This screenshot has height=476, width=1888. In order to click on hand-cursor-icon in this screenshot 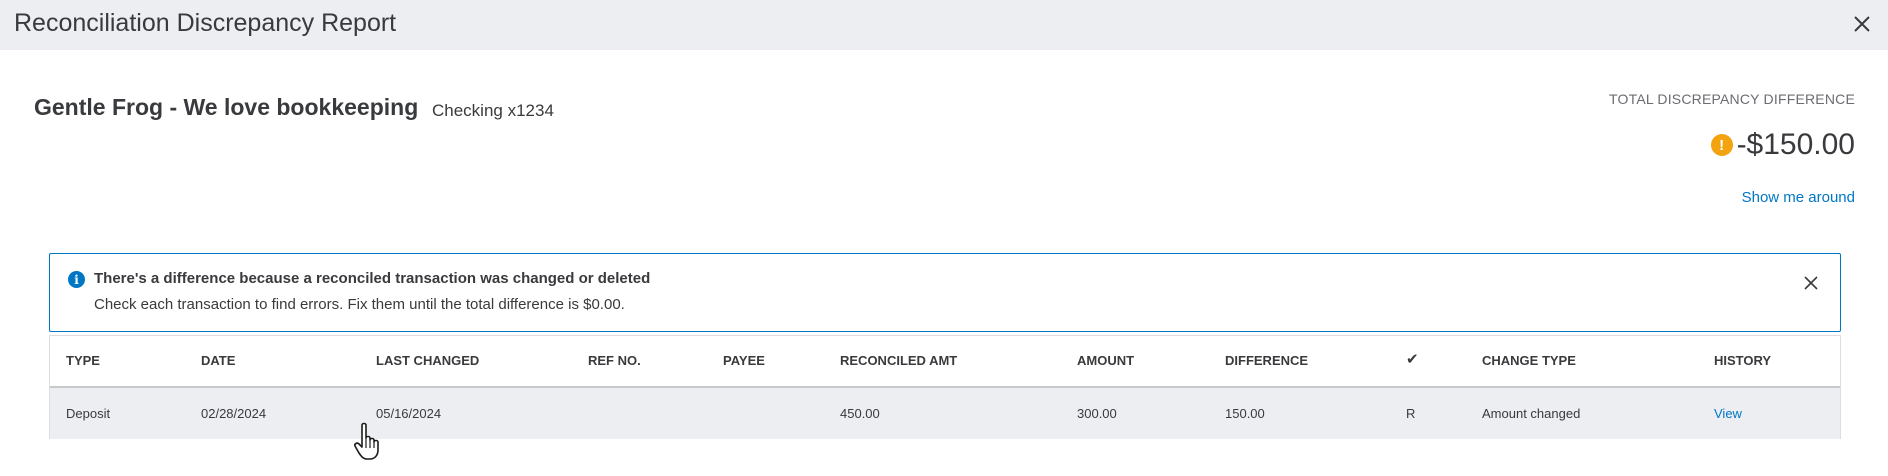, I will do `click(366, 441)`.